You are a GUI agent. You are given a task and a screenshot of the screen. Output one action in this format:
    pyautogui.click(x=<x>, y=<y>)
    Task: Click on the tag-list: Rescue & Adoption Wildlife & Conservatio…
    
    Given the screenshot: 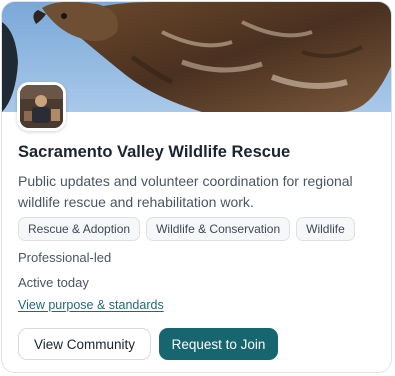 What is the action you would take?
    pyautogui.click(x=186, y=229)
    